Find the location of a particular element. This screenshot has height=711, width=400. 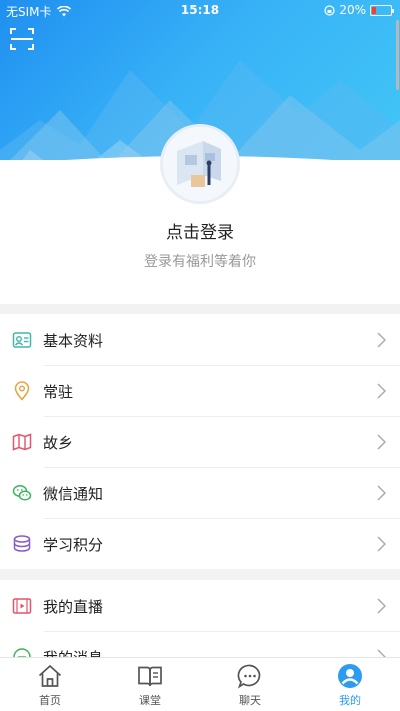

login-subtitle: 登录有福利等着你 is located at coordinates (200, 262).